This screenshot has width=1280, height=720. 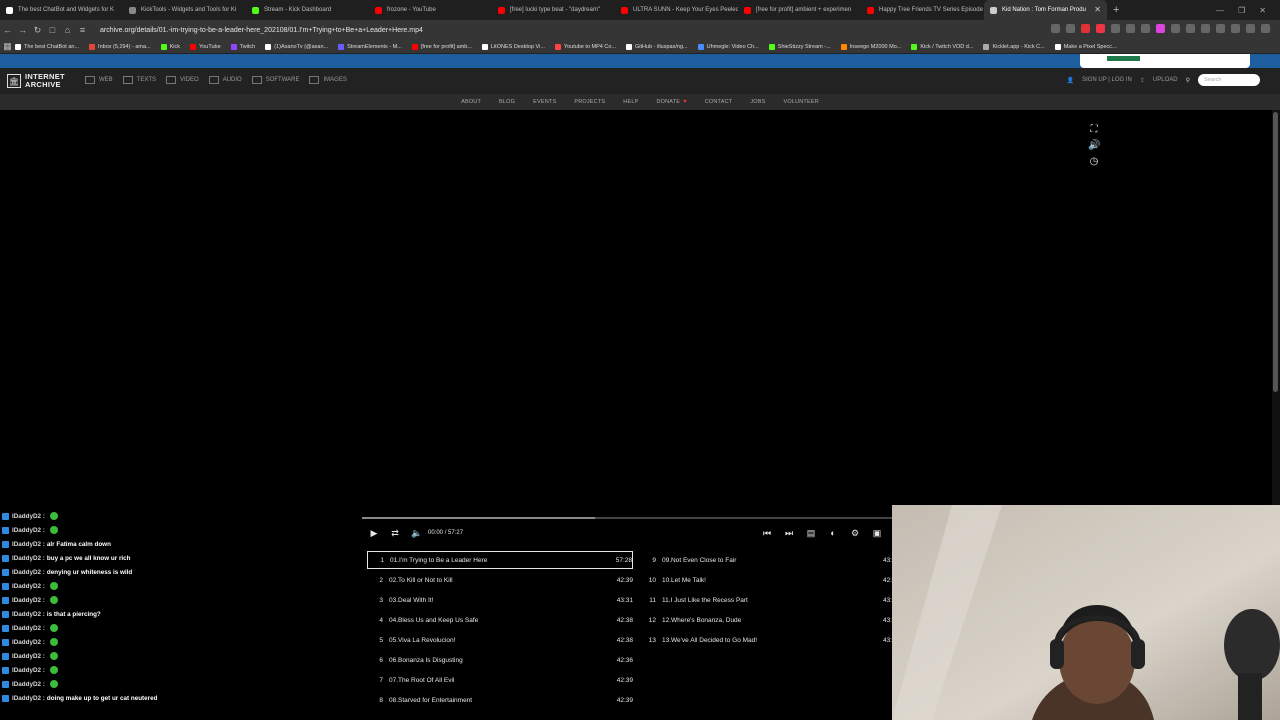 What do you see at coordinates (1094, 146) in the screenshot?
I see `volume-icon: 🔊` at bounding box center [1094, 146].